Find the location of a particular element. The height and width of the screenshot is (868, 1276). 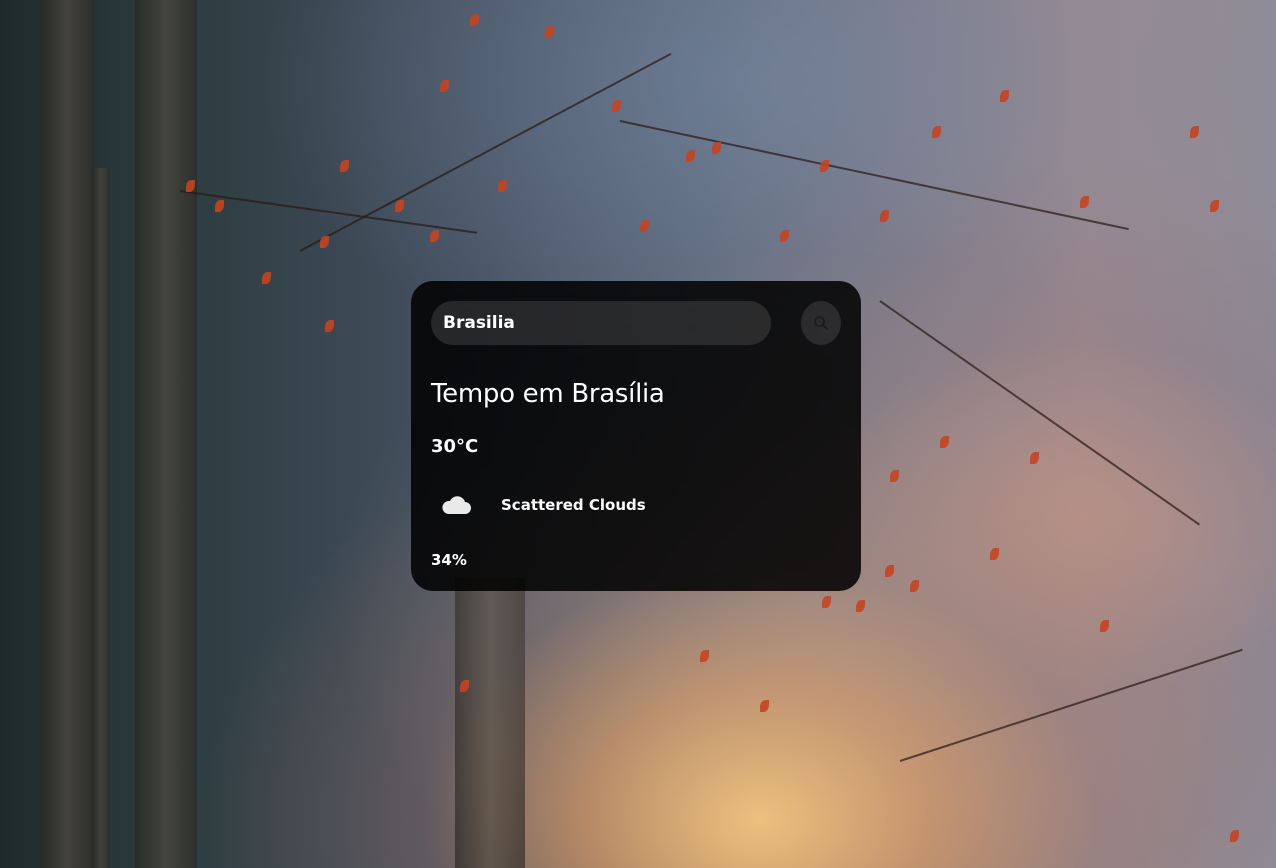

cloud-icon is located at coordinates (456, 505).